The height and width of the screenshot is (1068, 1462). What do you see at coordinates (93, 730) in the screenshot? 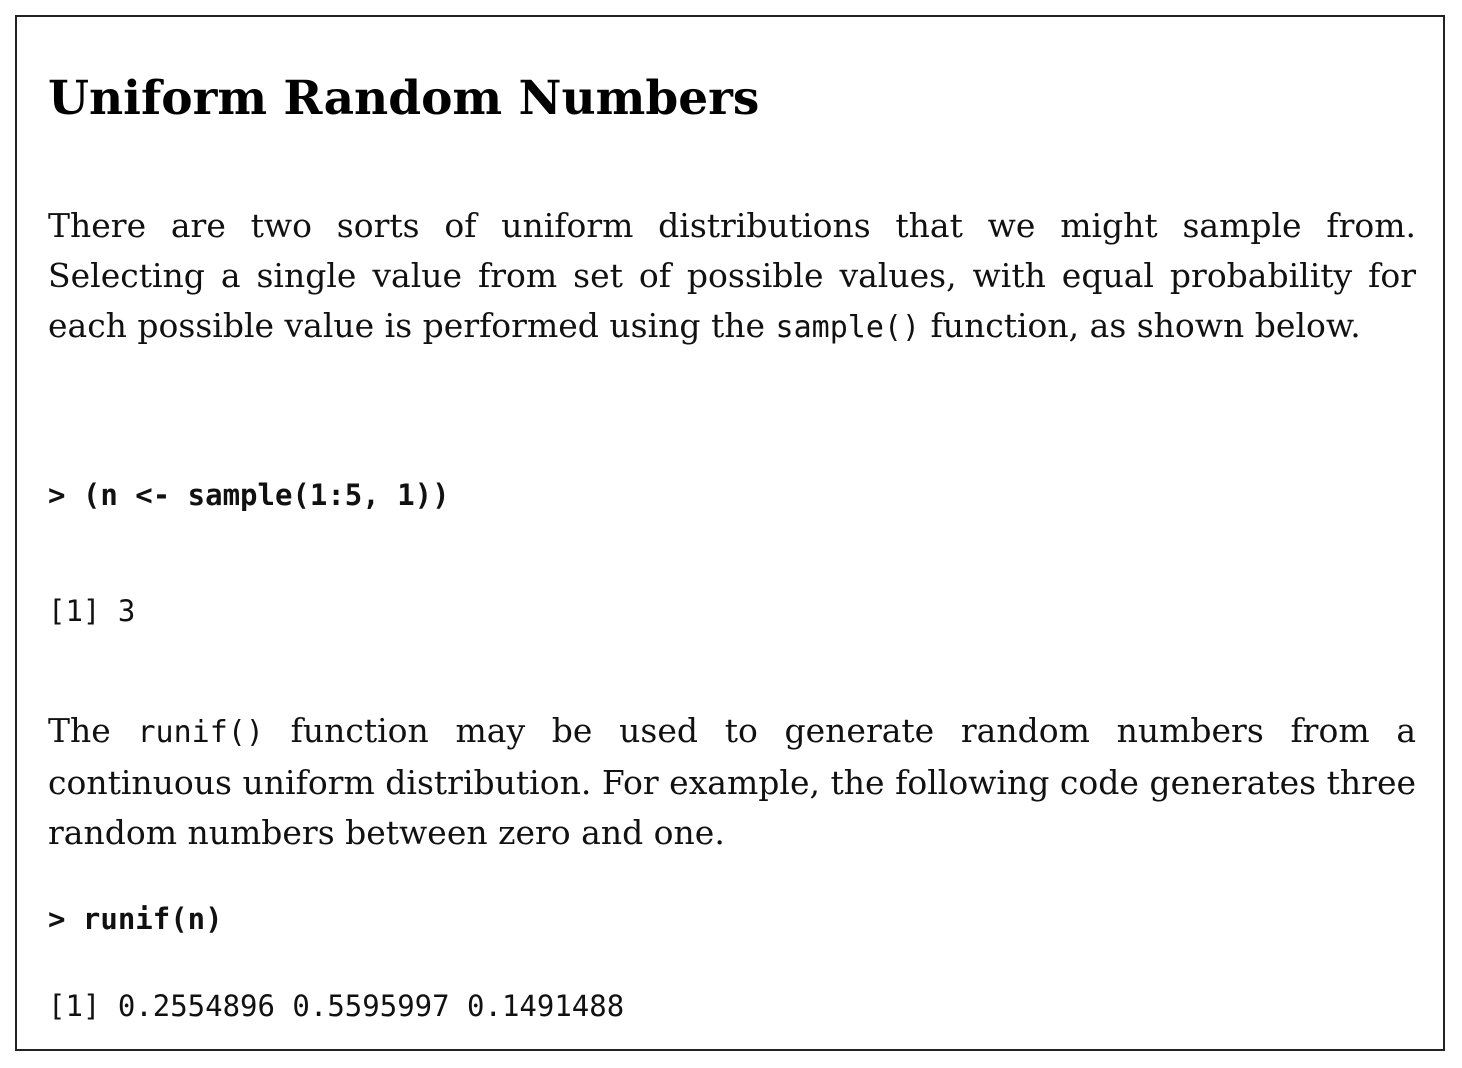
I see `runif-text-before: The` at bounding box center [93, 730].